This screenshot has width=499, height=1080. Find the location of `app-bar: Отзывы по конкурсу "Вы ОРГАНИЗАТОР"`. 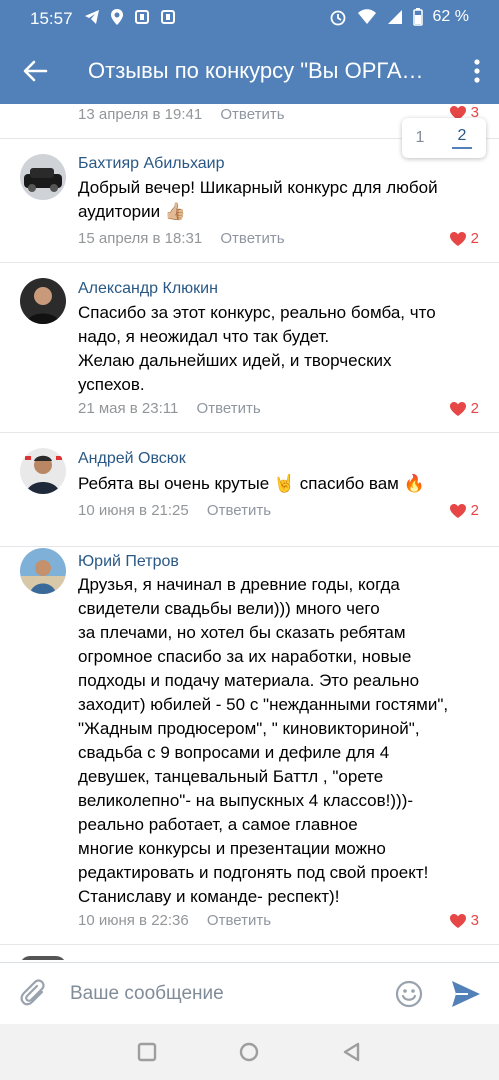

app-bar: Отзывы по конкурсу "Вы ОРГАНИЗАТОР" is located at coordinates (249, 71).